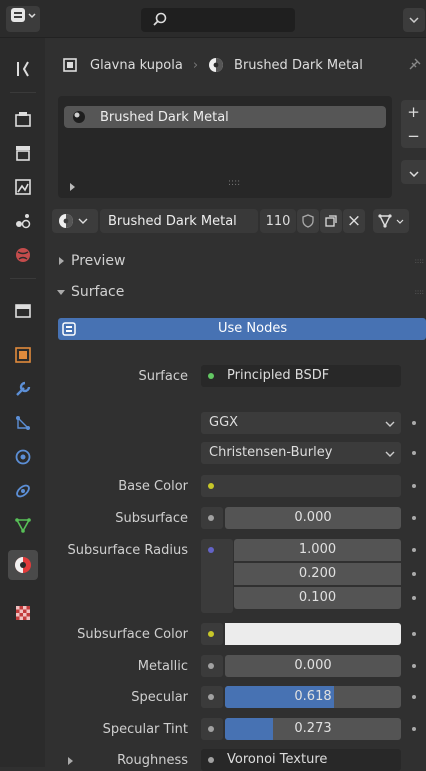 The width and height of the screenshot is (426, 771). What do you see at coordinates (23, 221) in the screenshot?
I see `tab-scene` at bounding box center [23, 221].